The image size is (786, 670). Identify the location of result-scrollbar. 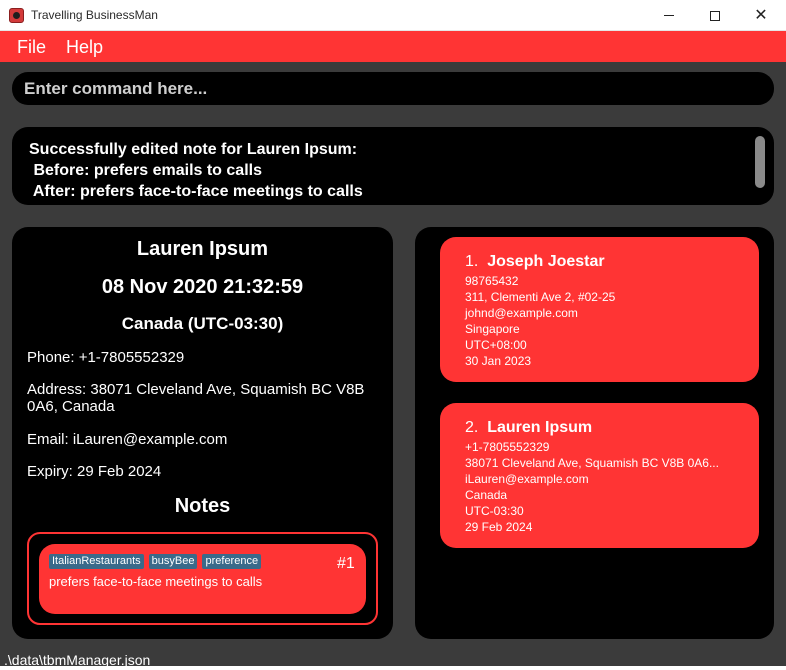
(760, 162).